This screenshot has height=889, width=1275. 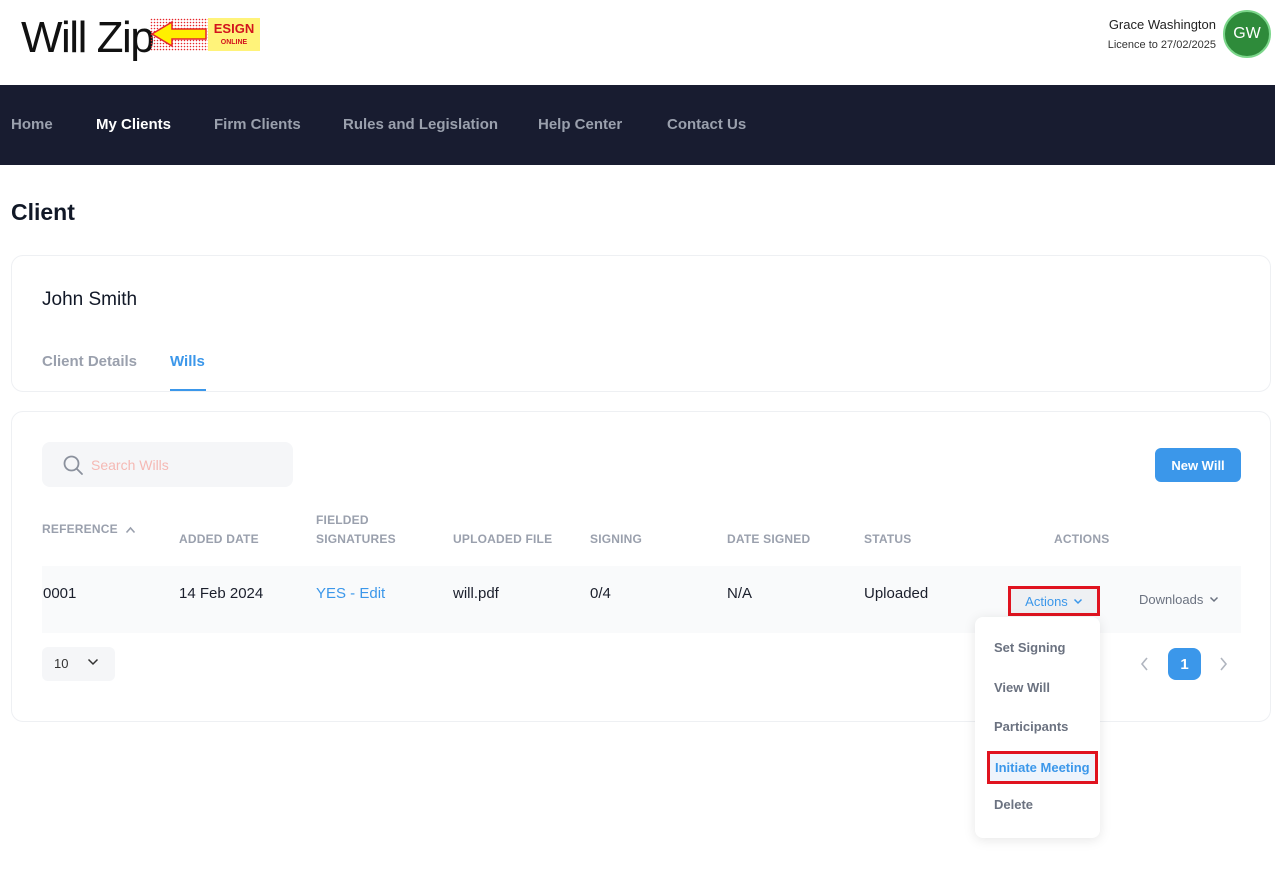 What do you see at coordinates (1030, 647) in the screenshot?
I see `menu-item-set-signing: Set Signing` at bounding box center [1030, 647].